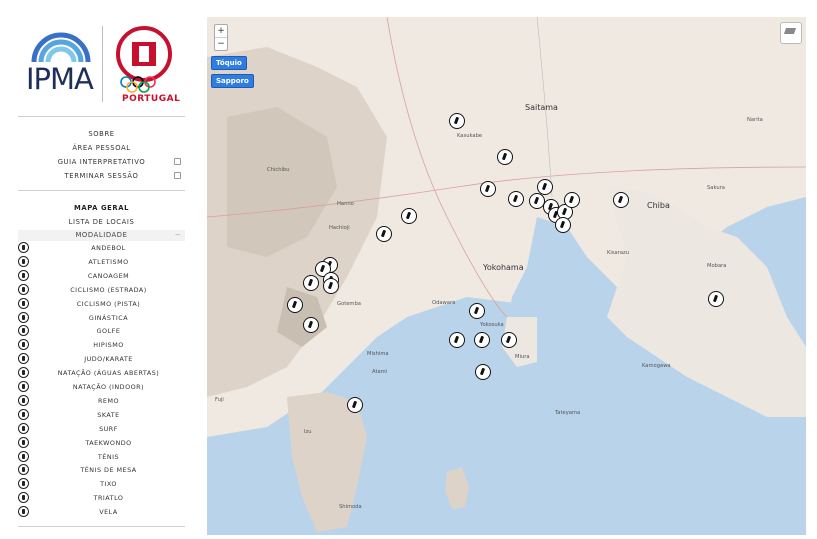 The height and width of the screenshot is (539, 817). I want to click on taekwondo-icon, so click(23, 442).